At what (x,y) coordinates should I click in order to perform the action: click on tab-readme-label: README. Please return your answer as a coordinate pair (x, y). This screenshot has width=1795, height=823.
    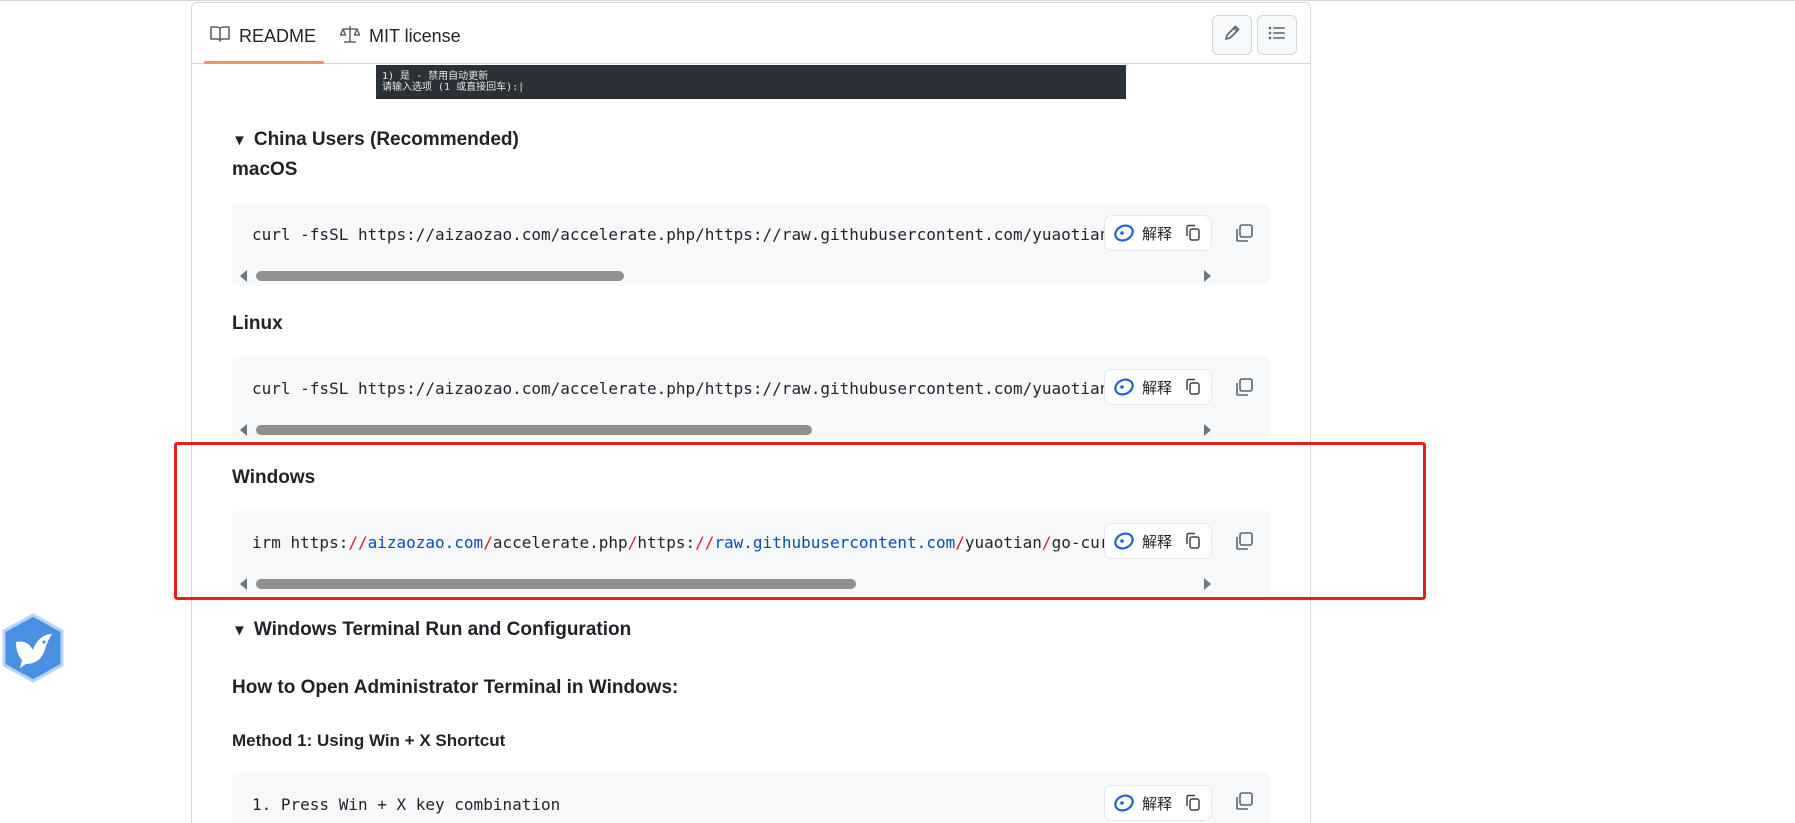
    Looking at the image, I should click on (278, 35).